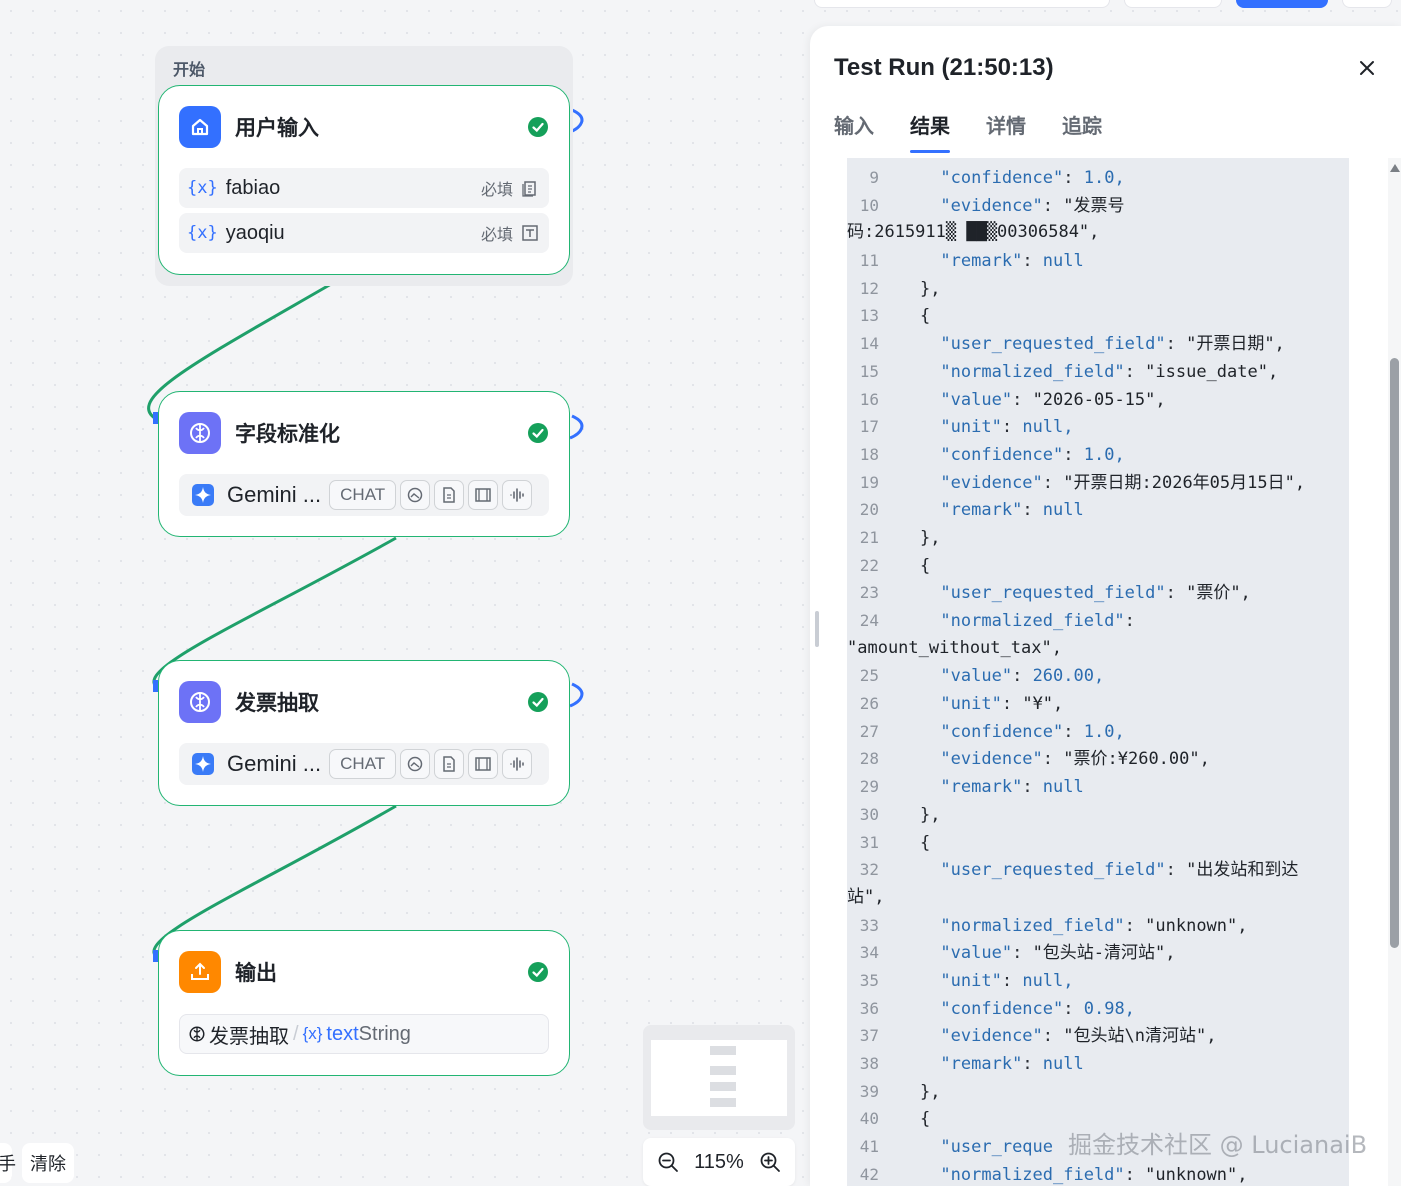 This screenshot has width=1401, height=1186. What do you see at coordinates (364, 233) in the screenshot?
I see `input-variable-row: {x} yaoqiu 必填` at bounding box center [364, 233].